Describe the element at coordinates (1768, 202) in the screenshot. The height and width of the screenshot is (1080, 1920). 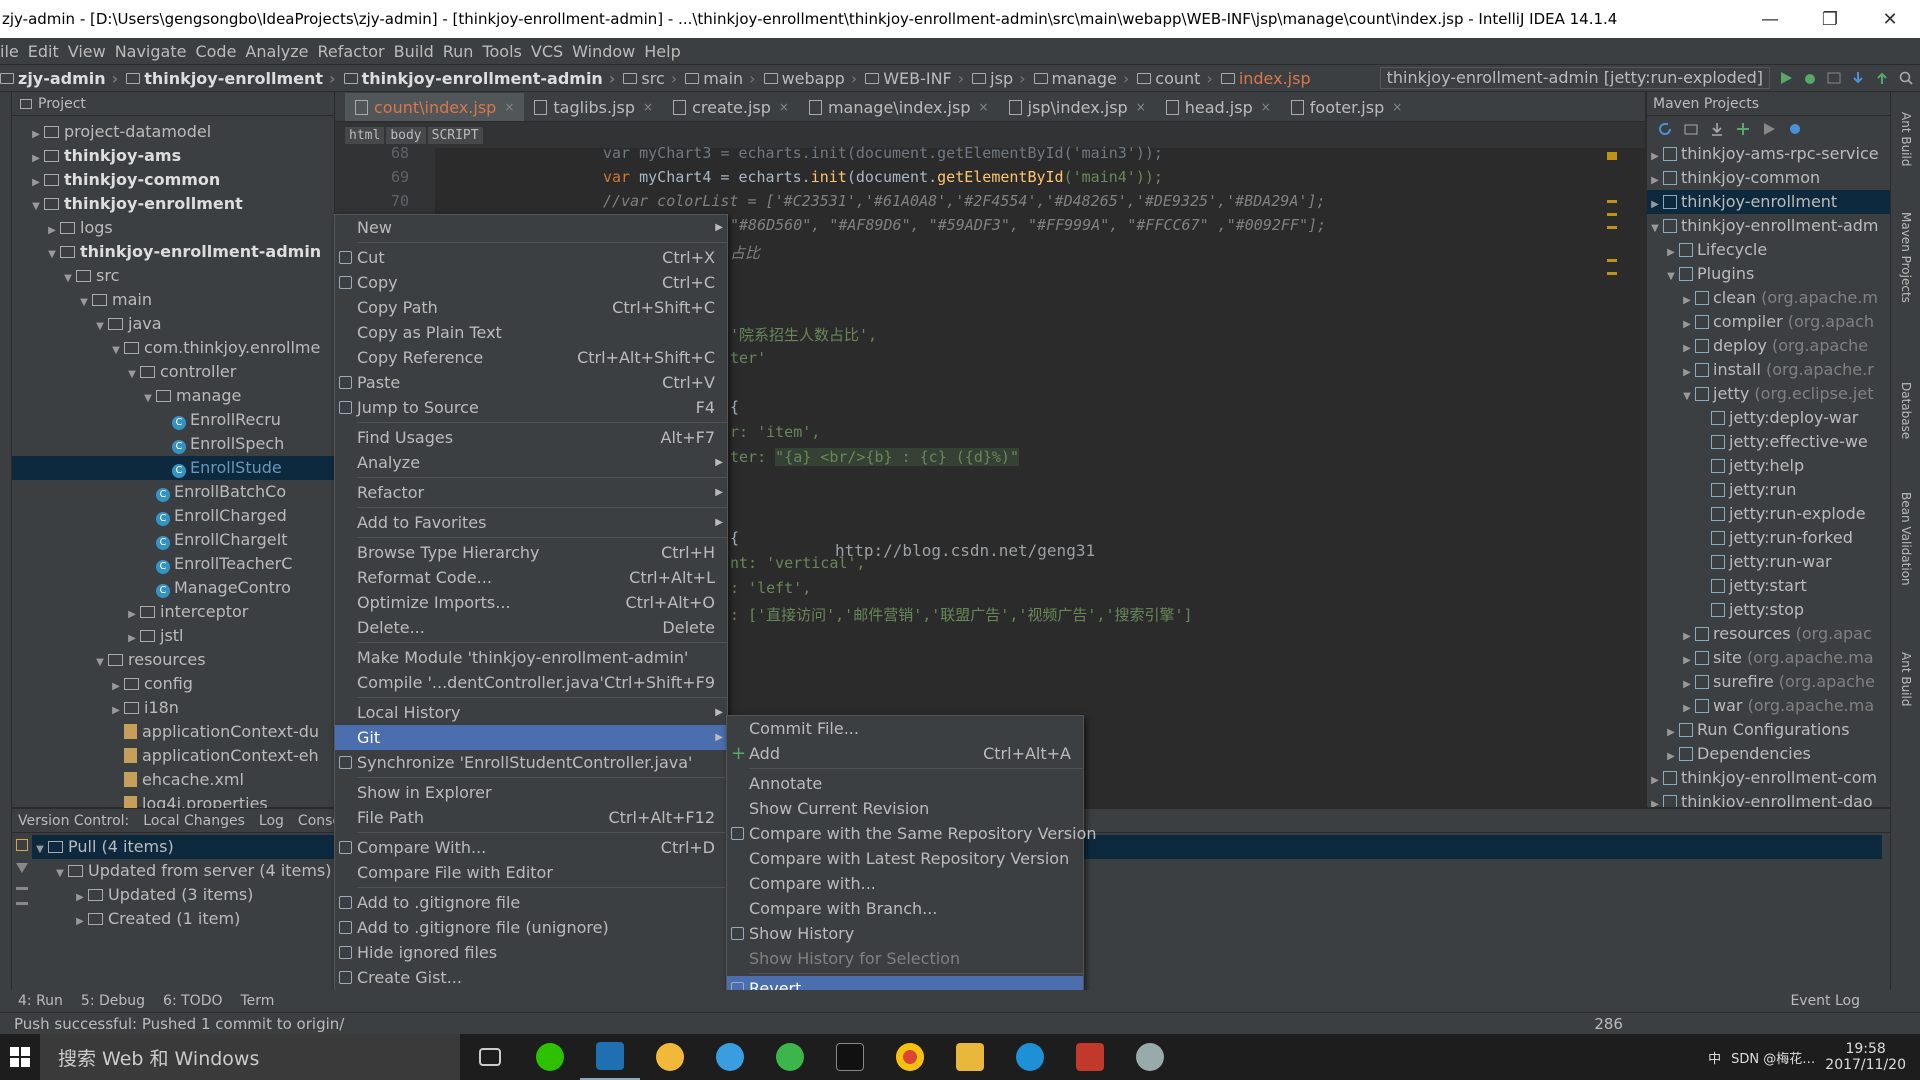
I see `maven-tree-item: ▶ thinkjoy-enrollment` at that location.